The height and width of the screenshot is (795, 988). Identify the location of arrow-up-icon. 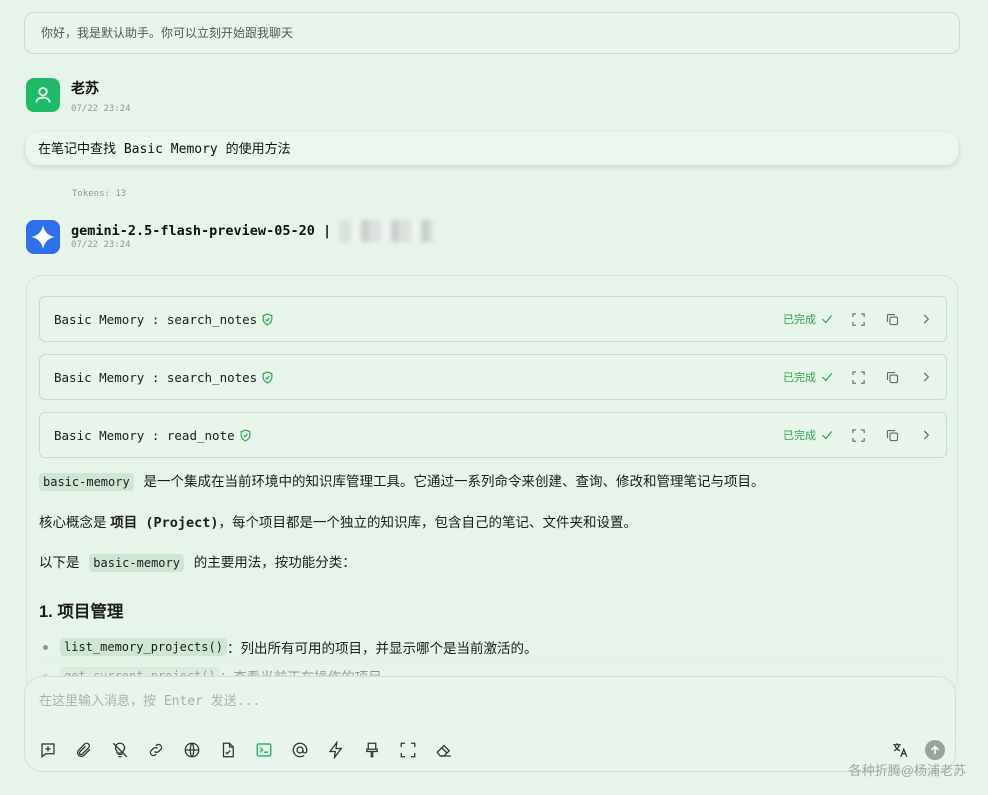
(935, 749).